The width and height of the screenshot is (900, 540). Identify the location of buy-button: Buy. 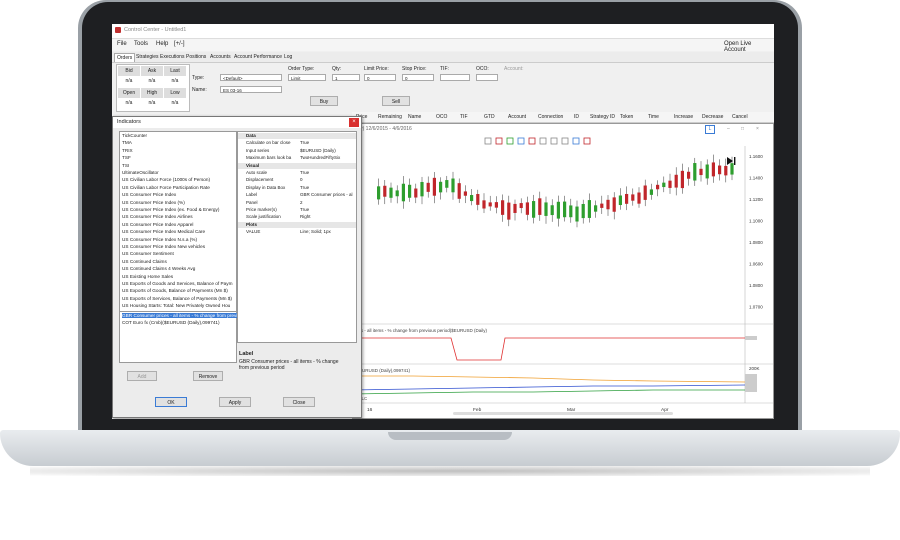
(324, 101).